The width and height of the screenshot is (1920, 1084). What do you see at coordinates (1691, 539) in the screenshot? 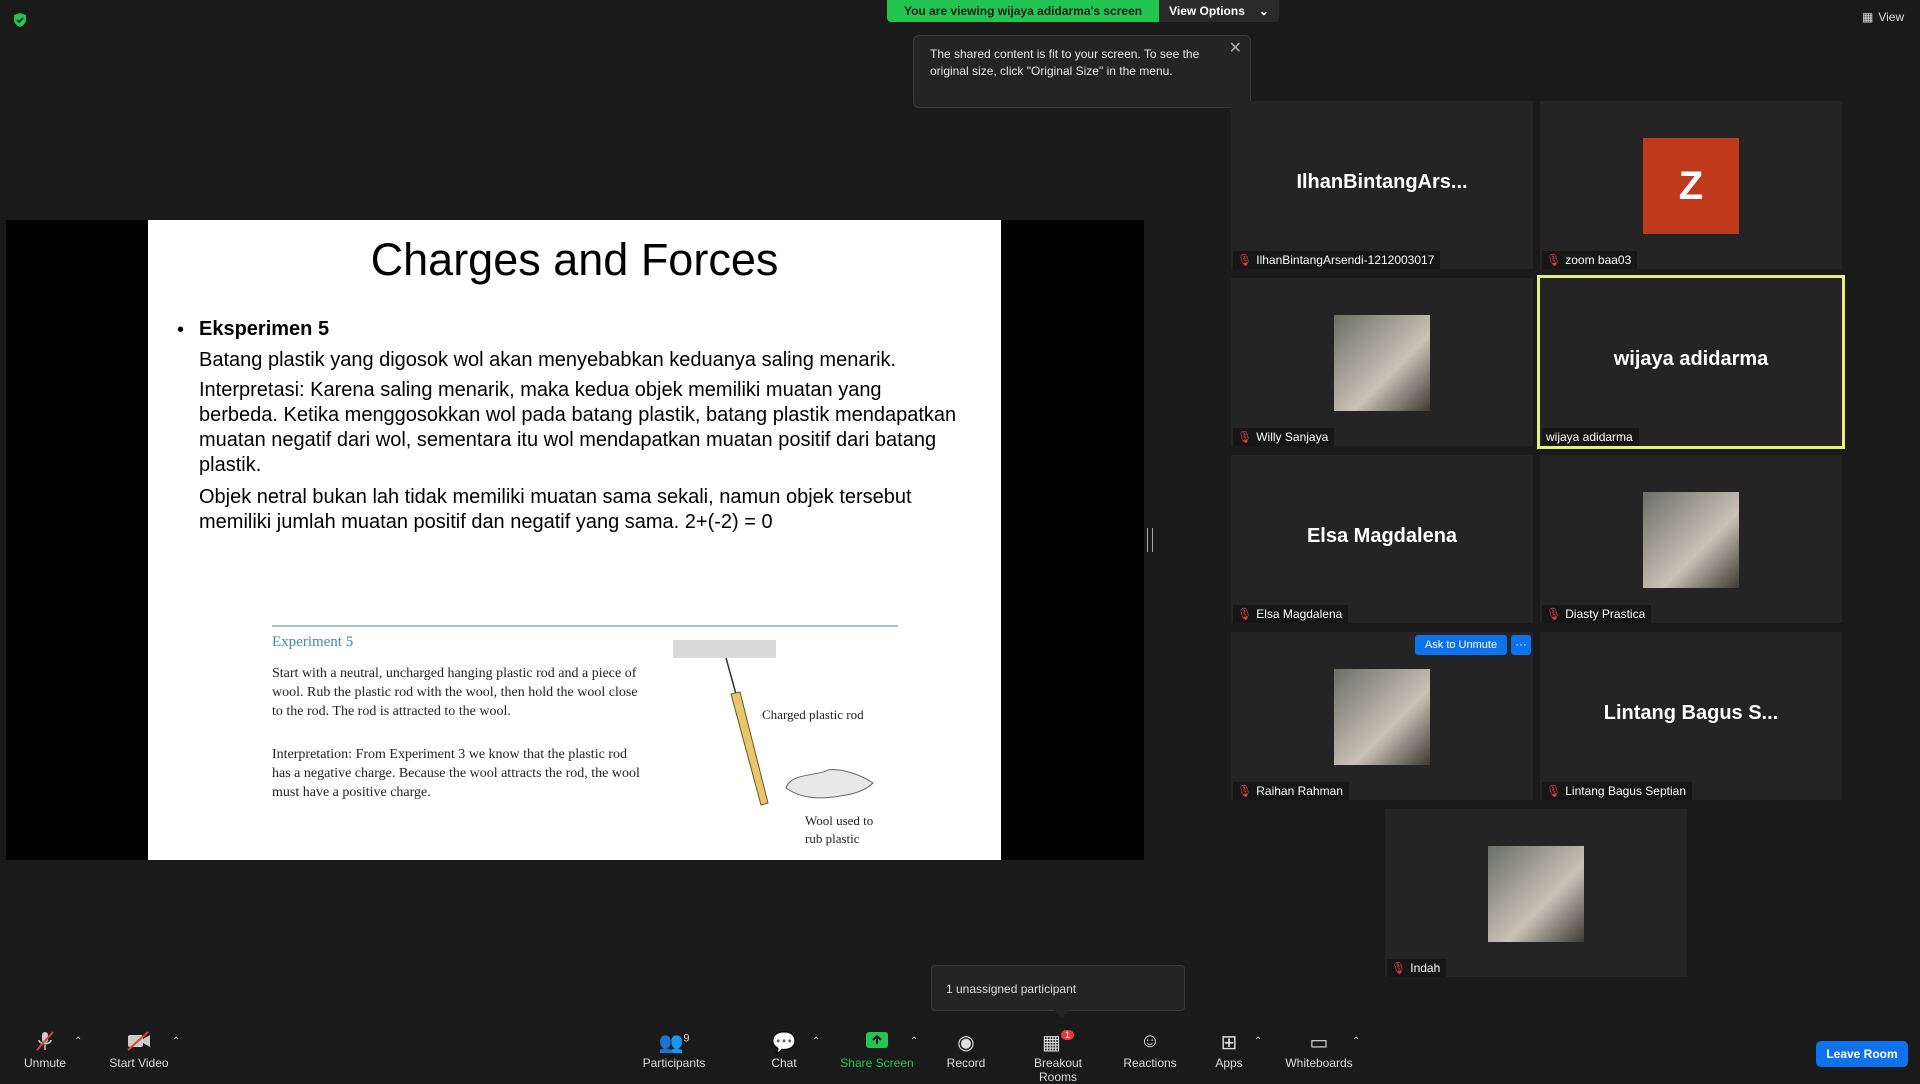
I see `participant-tile: 🎙 Diasty Prastica` at bounding box center [1691, 539].